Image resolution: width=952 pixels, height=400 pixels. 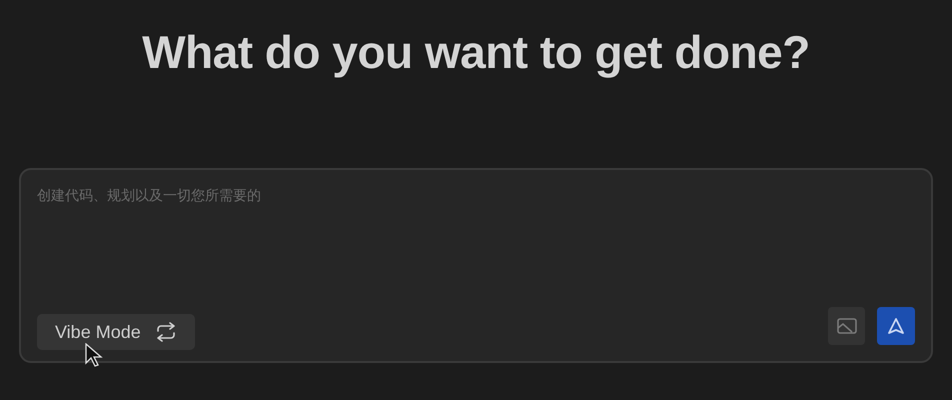 I want to click on send-icon, so click(x=896, y=326).